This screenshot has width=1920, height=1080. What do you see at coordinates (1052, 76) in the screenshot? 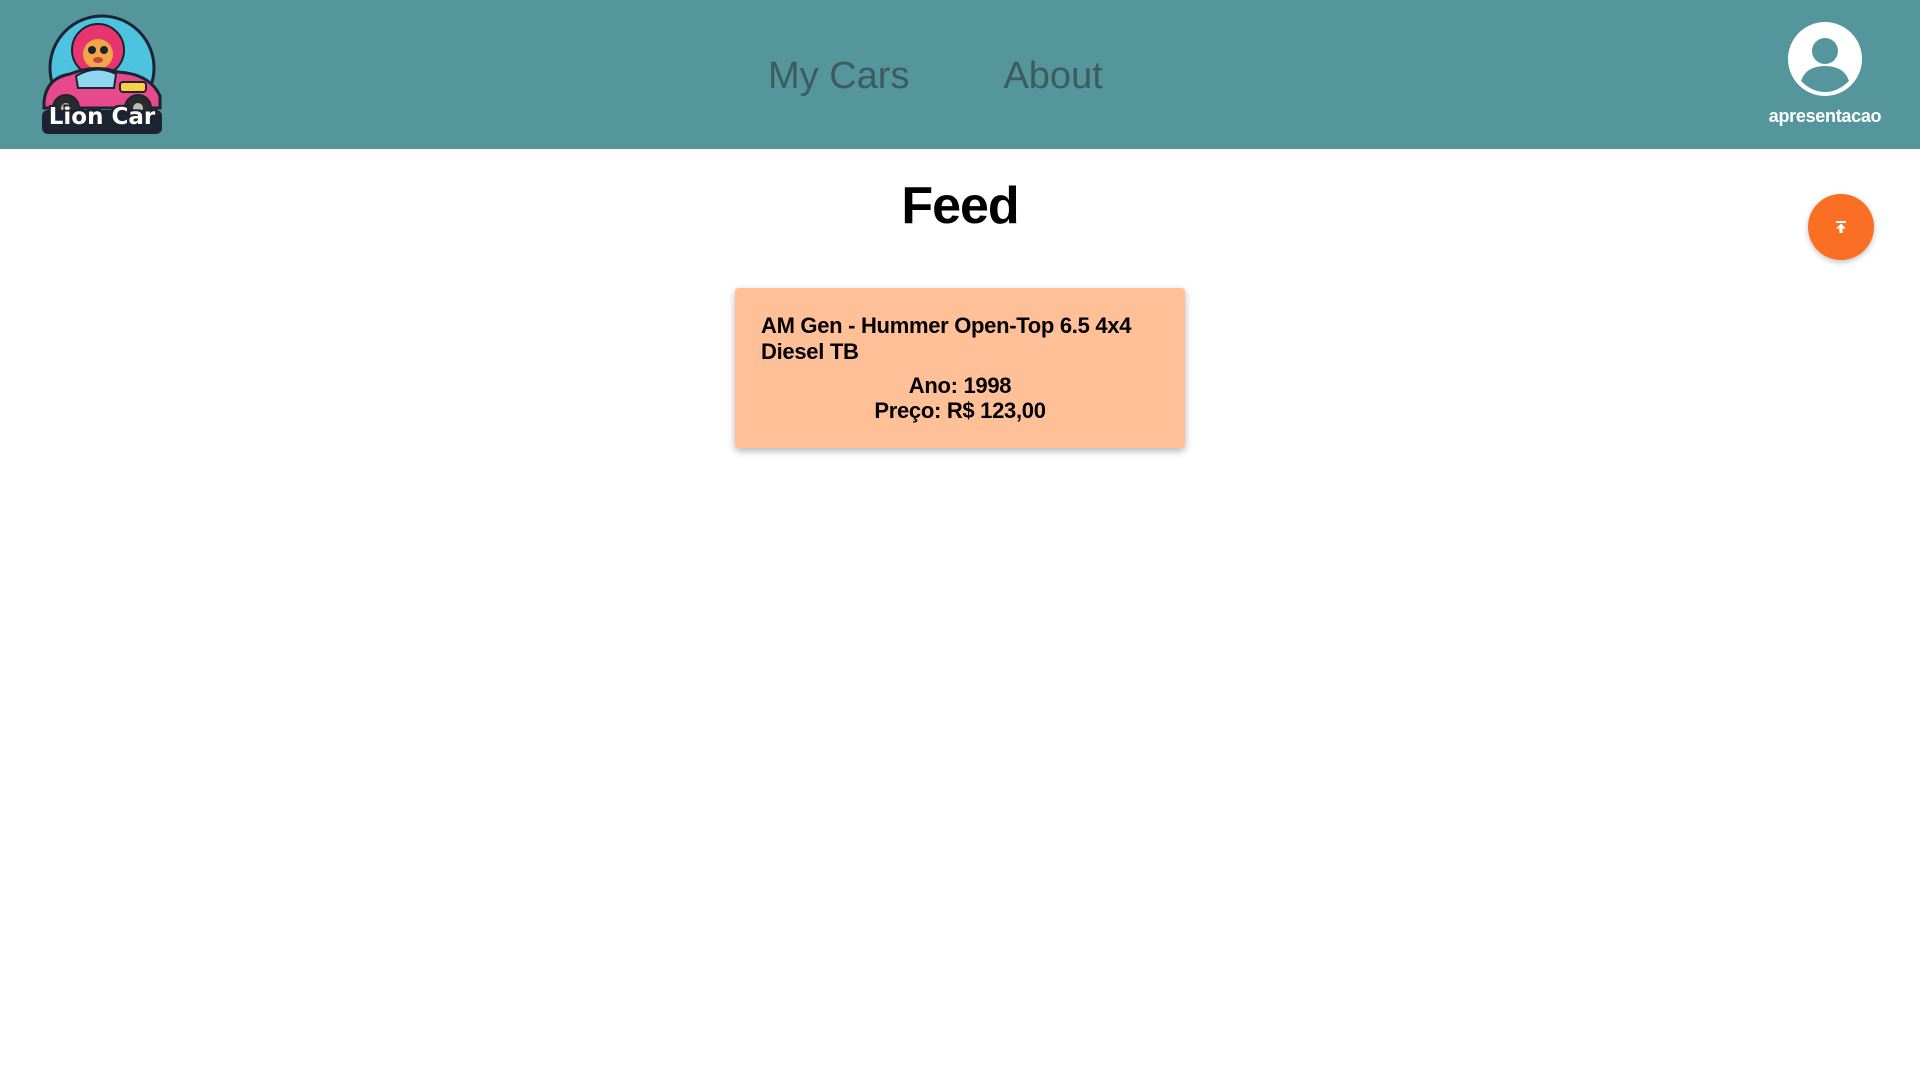
I see `nav-link-about: About` at bounding box center [1052, 76].